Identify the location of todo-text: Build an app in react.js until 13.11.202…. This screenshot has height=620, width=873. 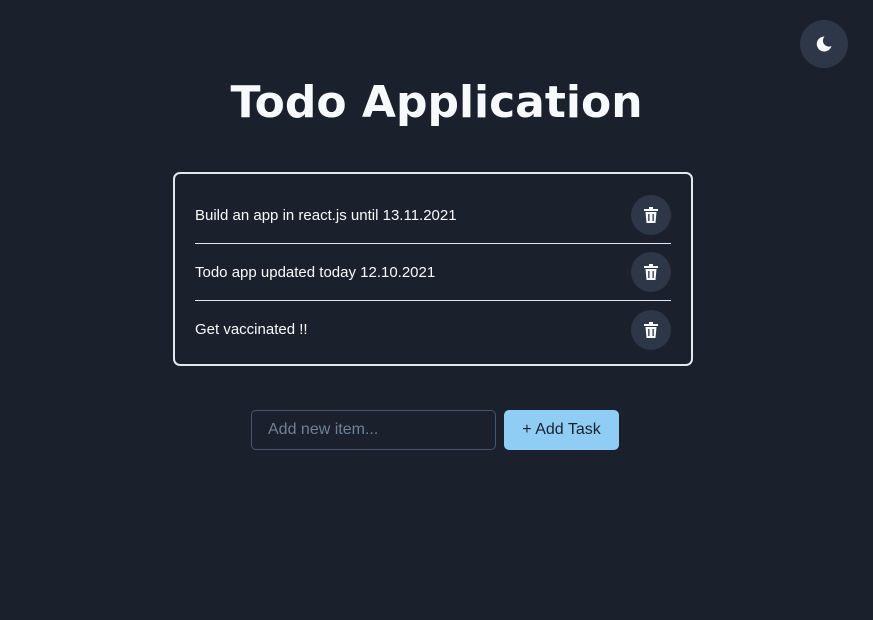
(326, 215).